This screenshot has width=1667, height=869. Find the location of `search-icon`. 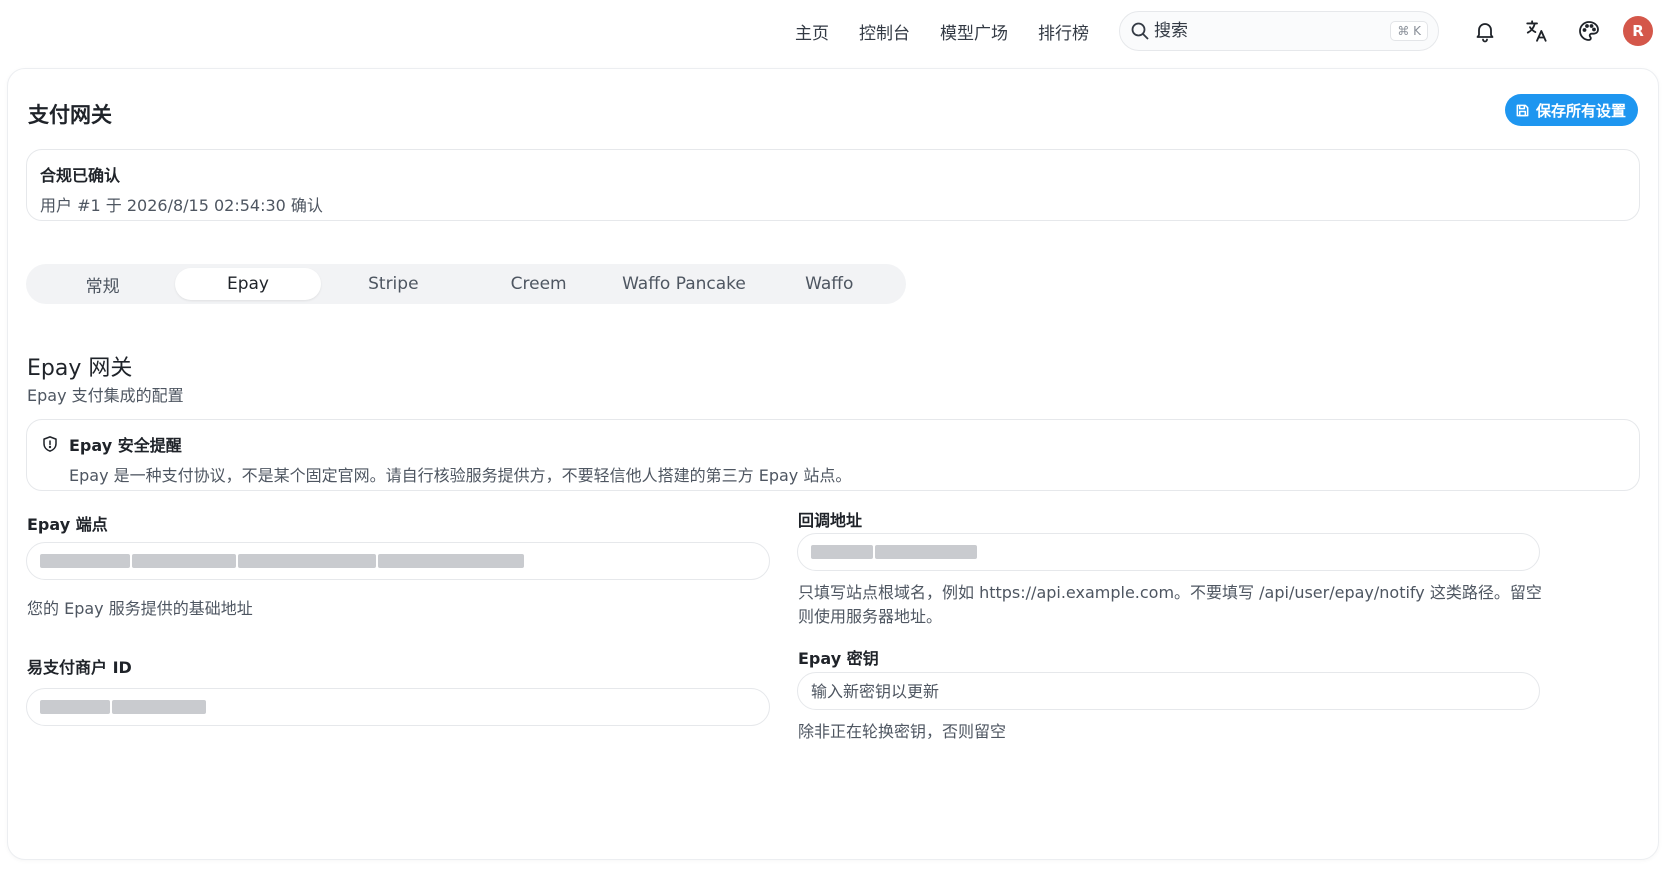

search-icon is located at coordinates (1140, 31).